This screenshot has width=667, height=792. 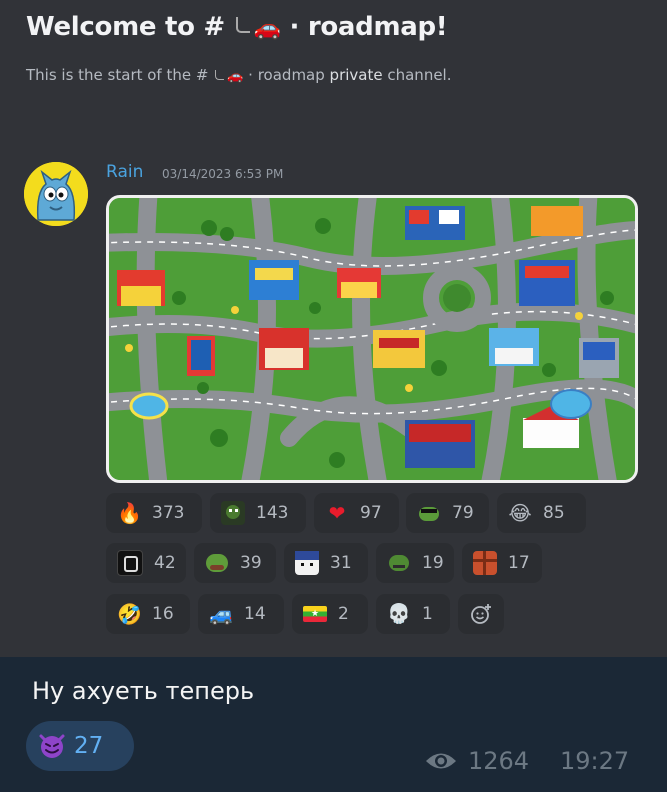 What do you see at coordinates (307, 563) in the screenshot?
I see `anime-face-icon` at bounding box center [307, 563].